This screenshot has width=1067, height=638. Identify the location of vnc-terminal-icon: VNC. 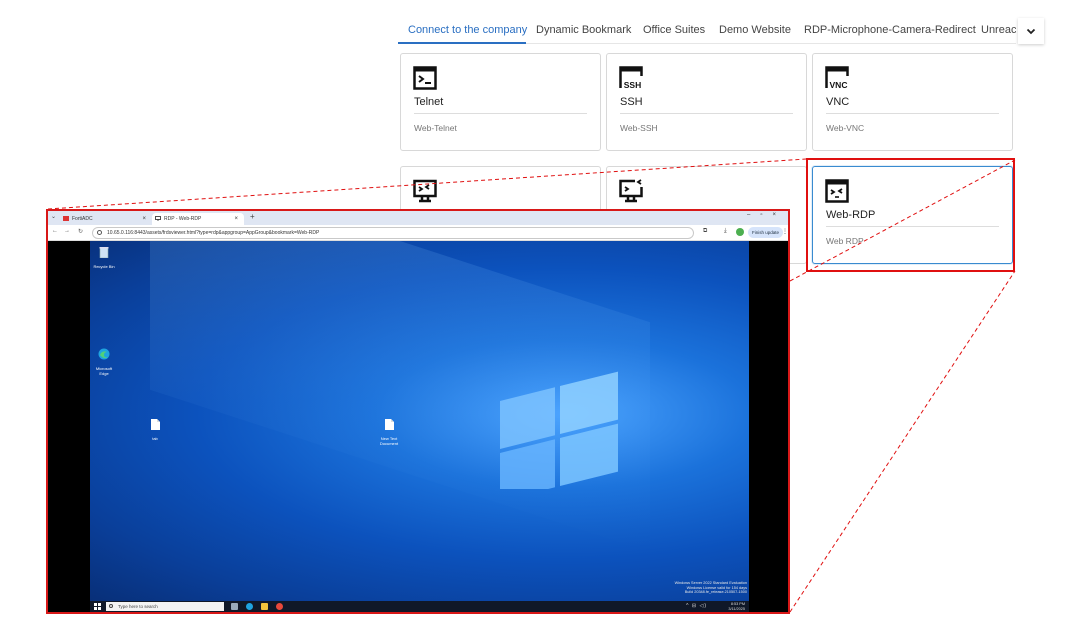
(837, 78).